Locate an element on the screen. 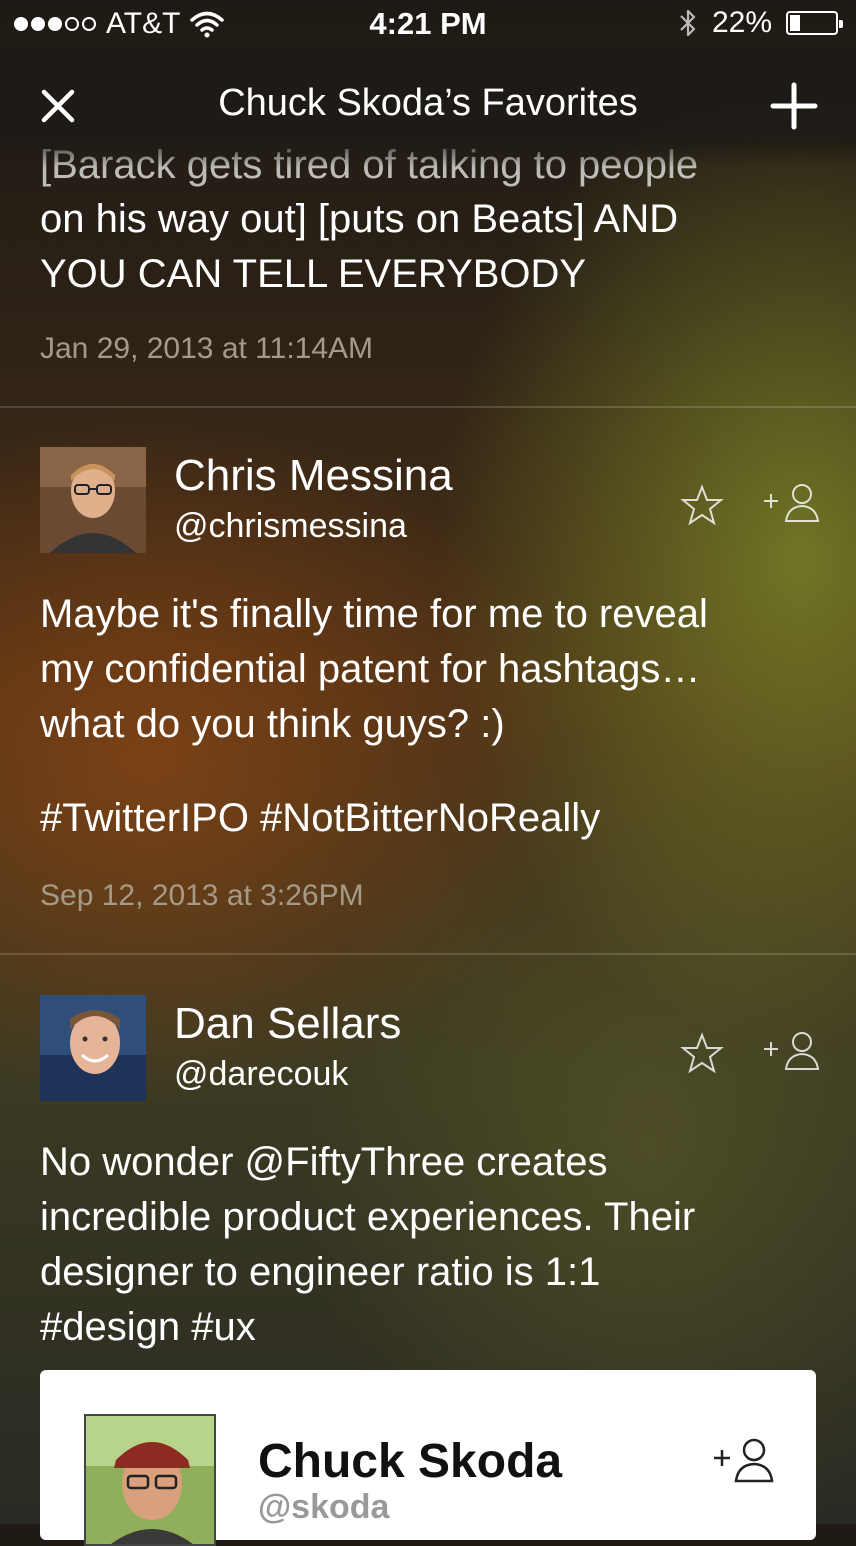 This screenshot has height=1546, width=856. battery-fill is located at coordinates (795, 23).